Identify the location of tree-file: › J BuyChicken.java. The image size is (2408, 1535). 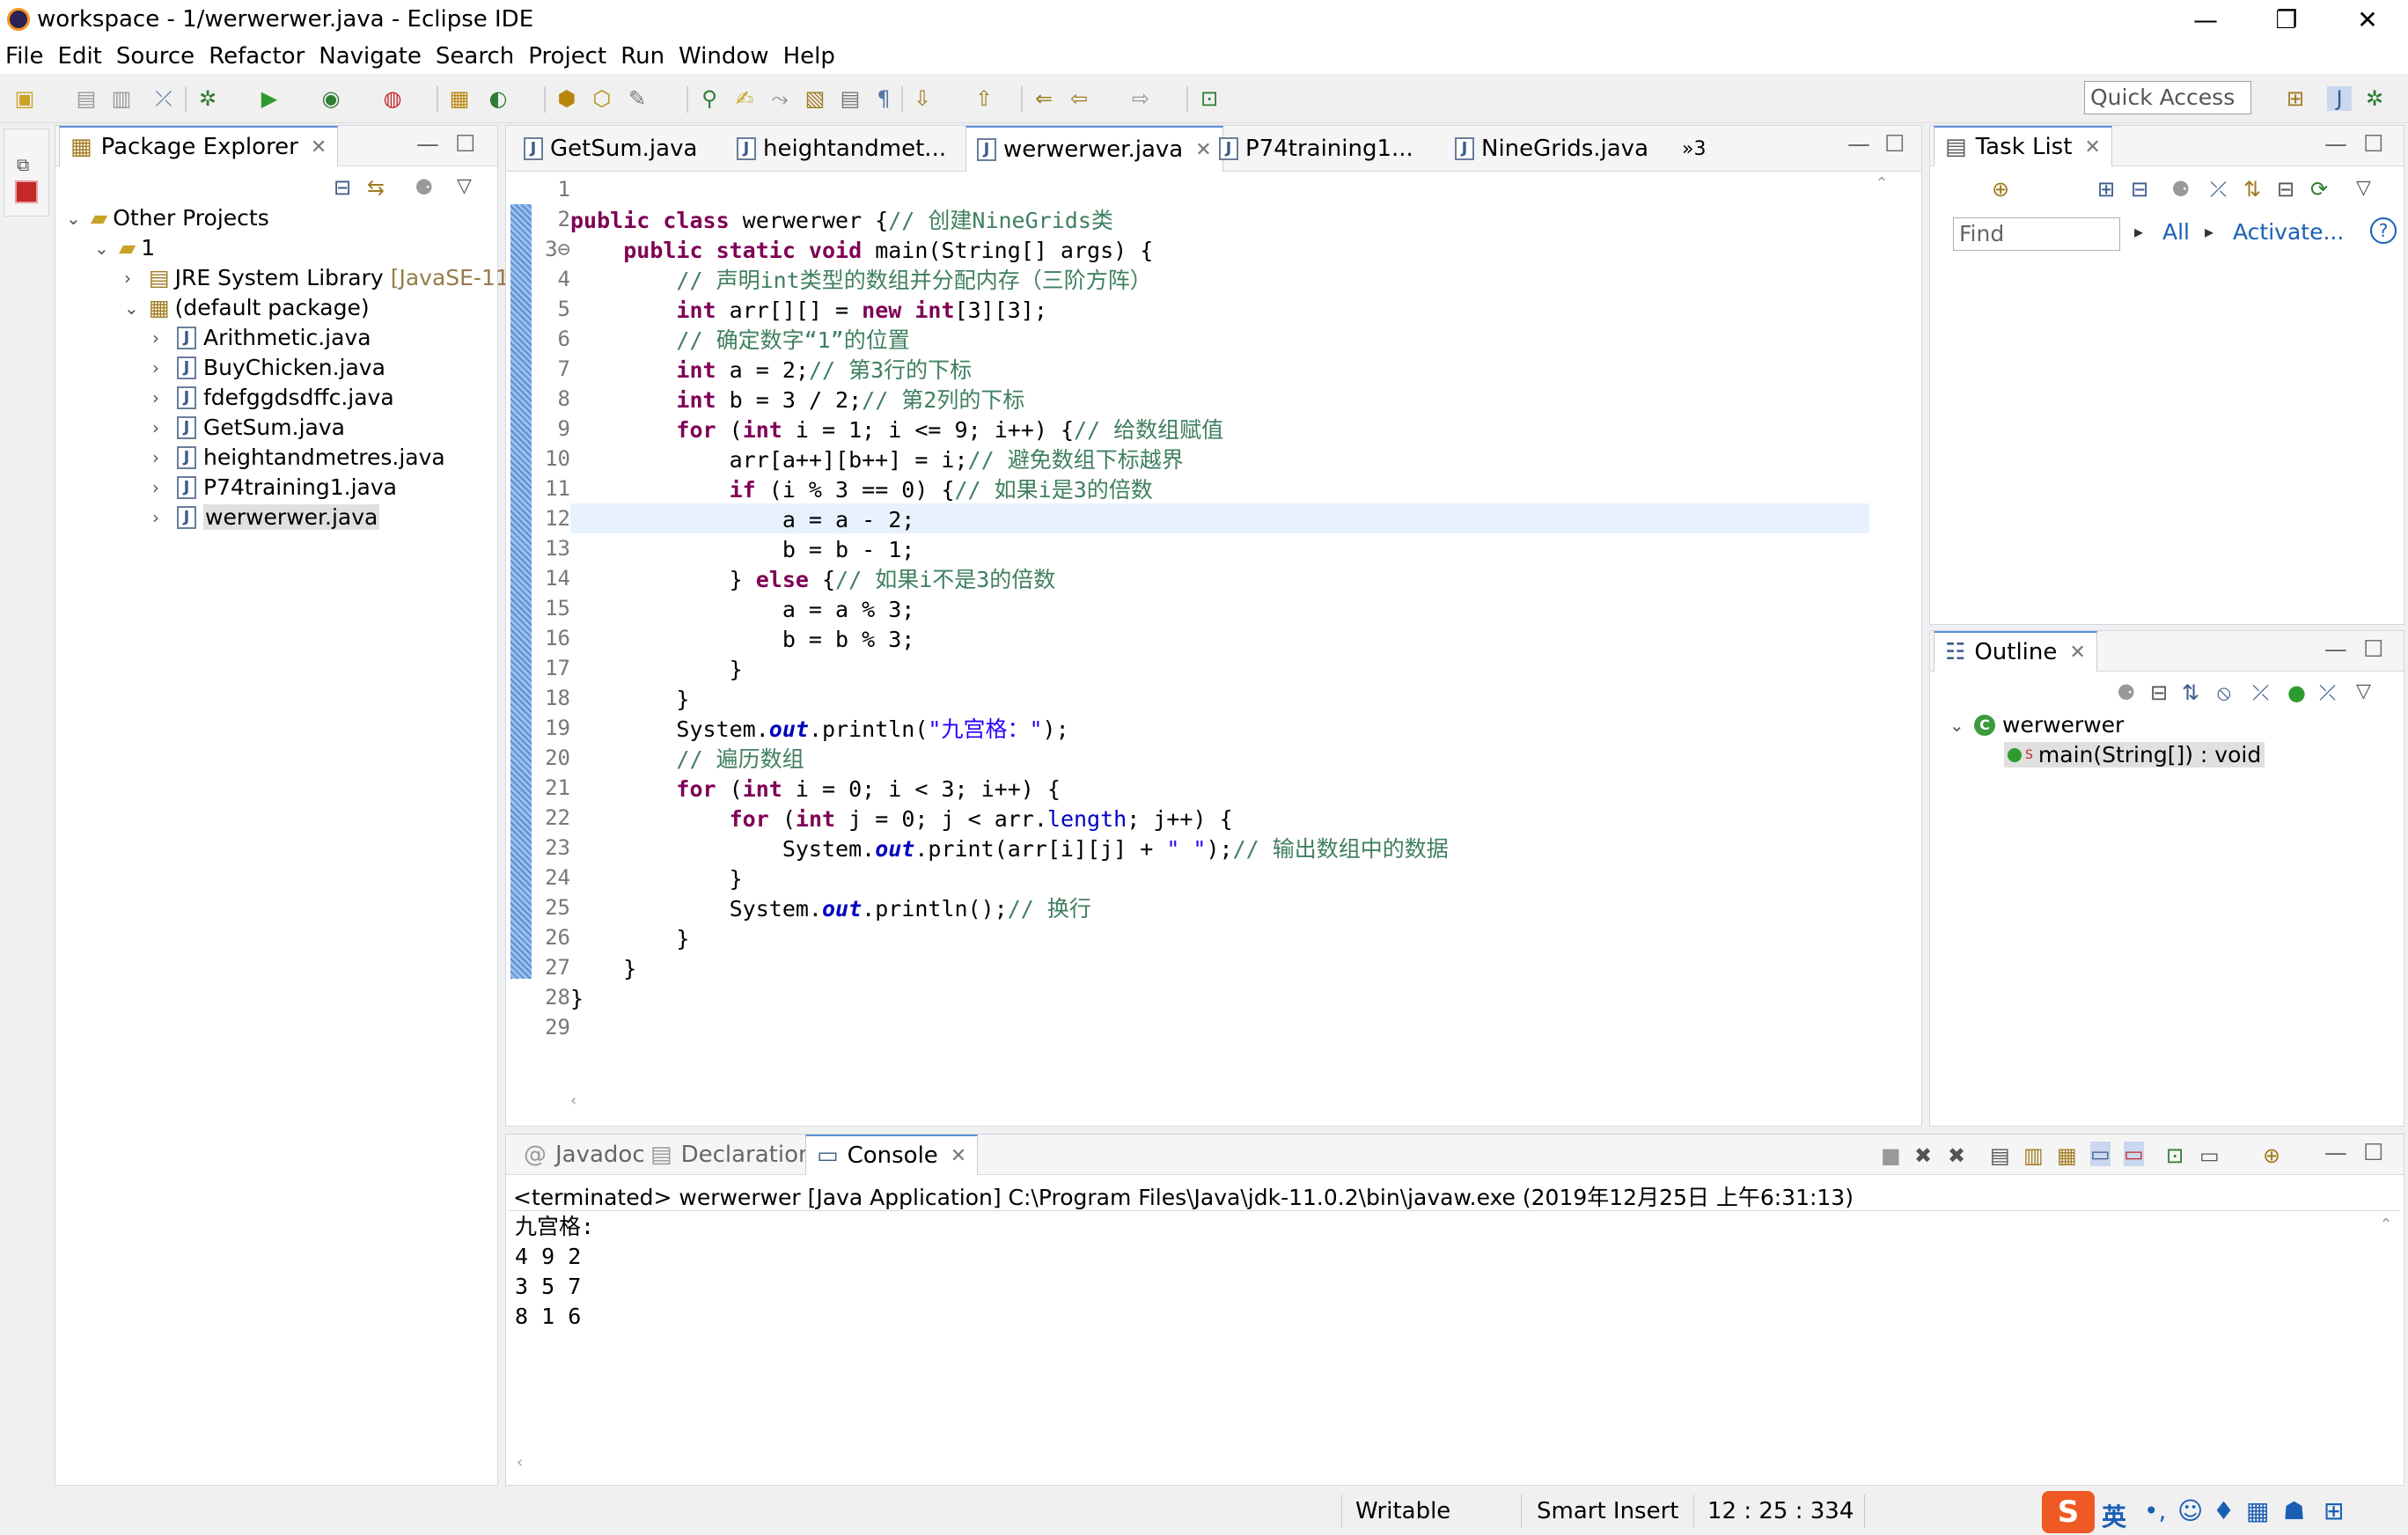
(268, 367).